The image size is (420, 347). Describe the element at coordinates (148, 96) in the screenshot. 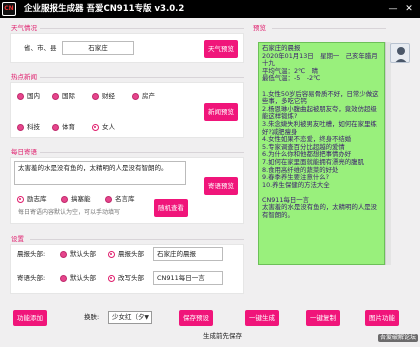

I see `news-category-realestate-label: 房产` at that location.